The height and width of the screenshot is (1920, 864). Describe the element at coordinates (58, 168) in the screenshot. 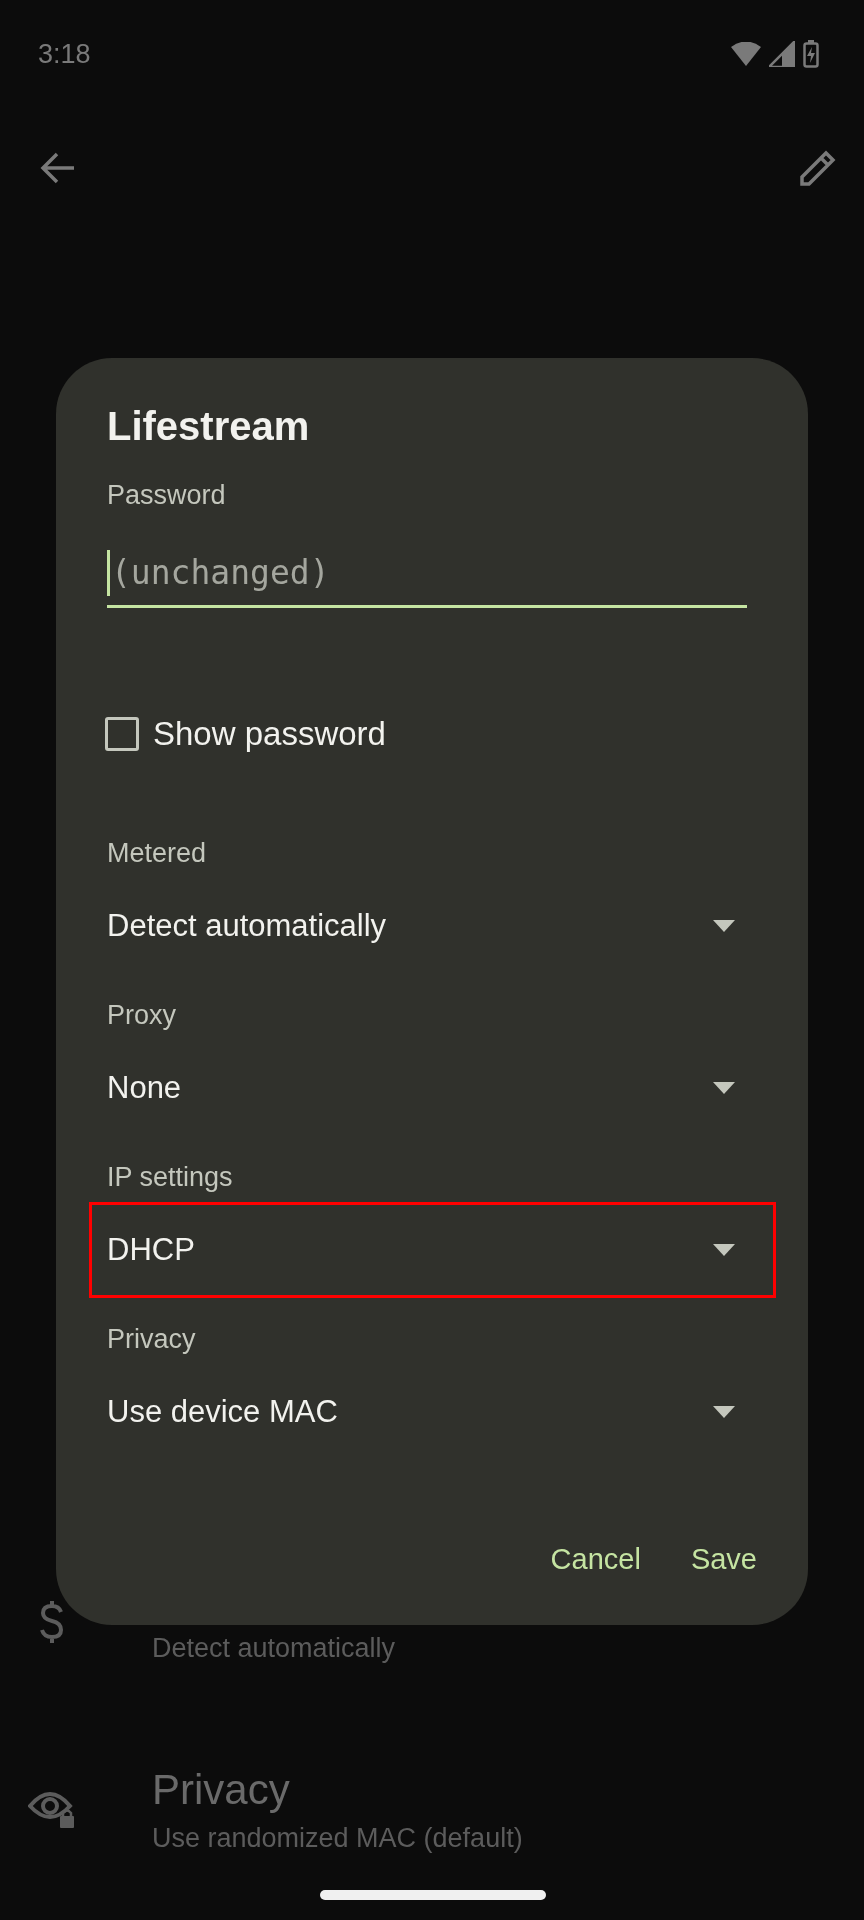

I see `back-icon` at that location.